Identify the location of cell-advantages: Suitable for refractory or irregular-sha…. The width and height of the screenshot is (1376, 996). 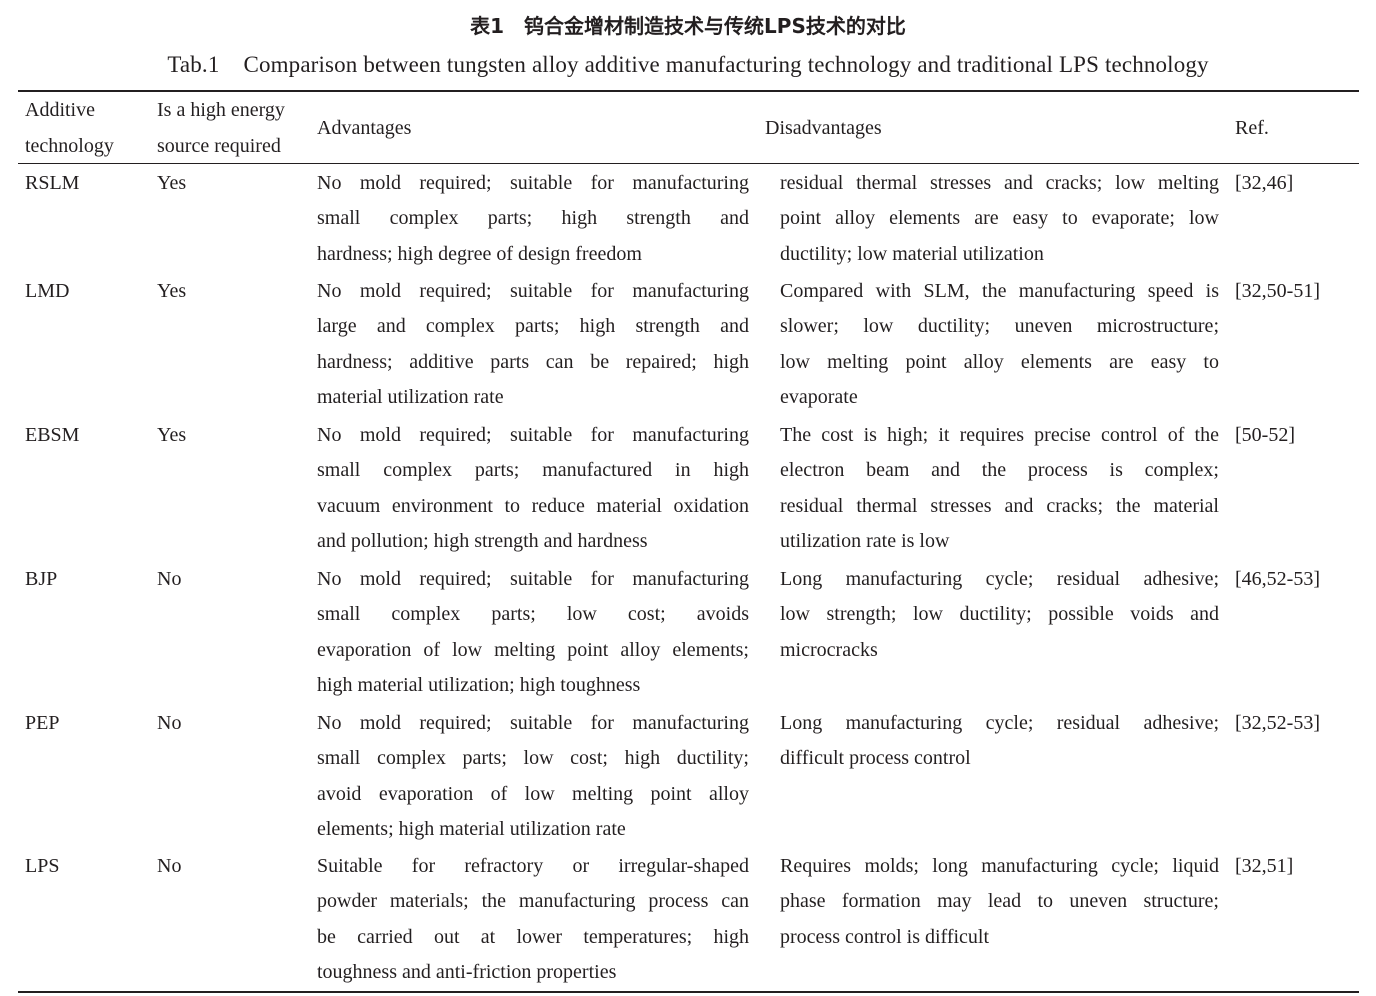
(533, 920).